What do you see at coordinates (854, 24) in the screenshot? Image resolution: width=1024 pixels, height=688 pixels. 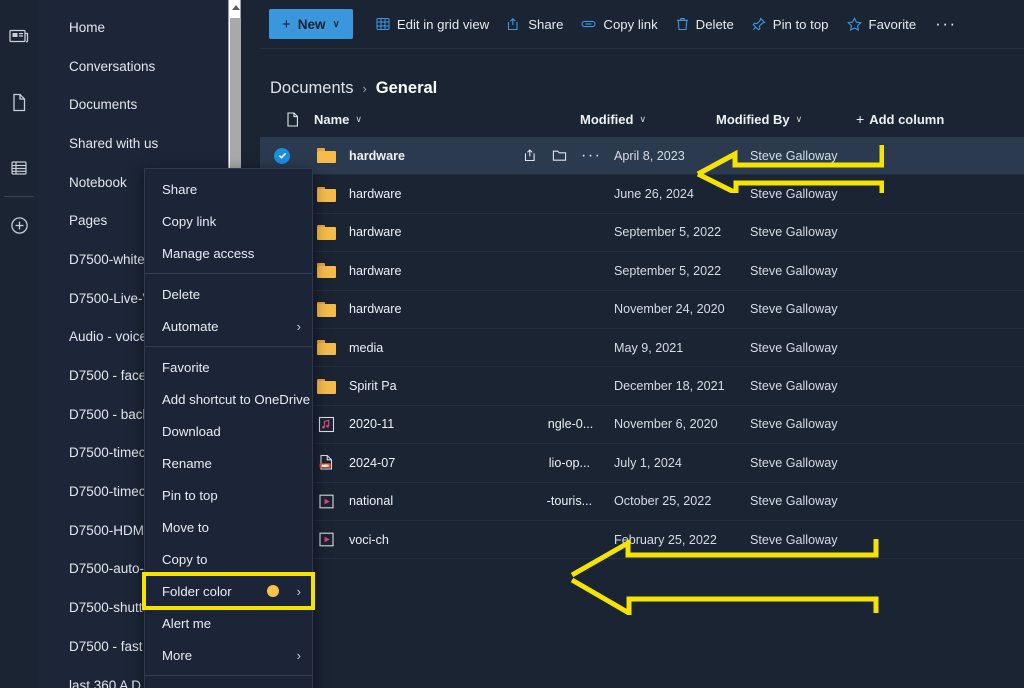 I see `star-icon` at bounding box center [854, 24].